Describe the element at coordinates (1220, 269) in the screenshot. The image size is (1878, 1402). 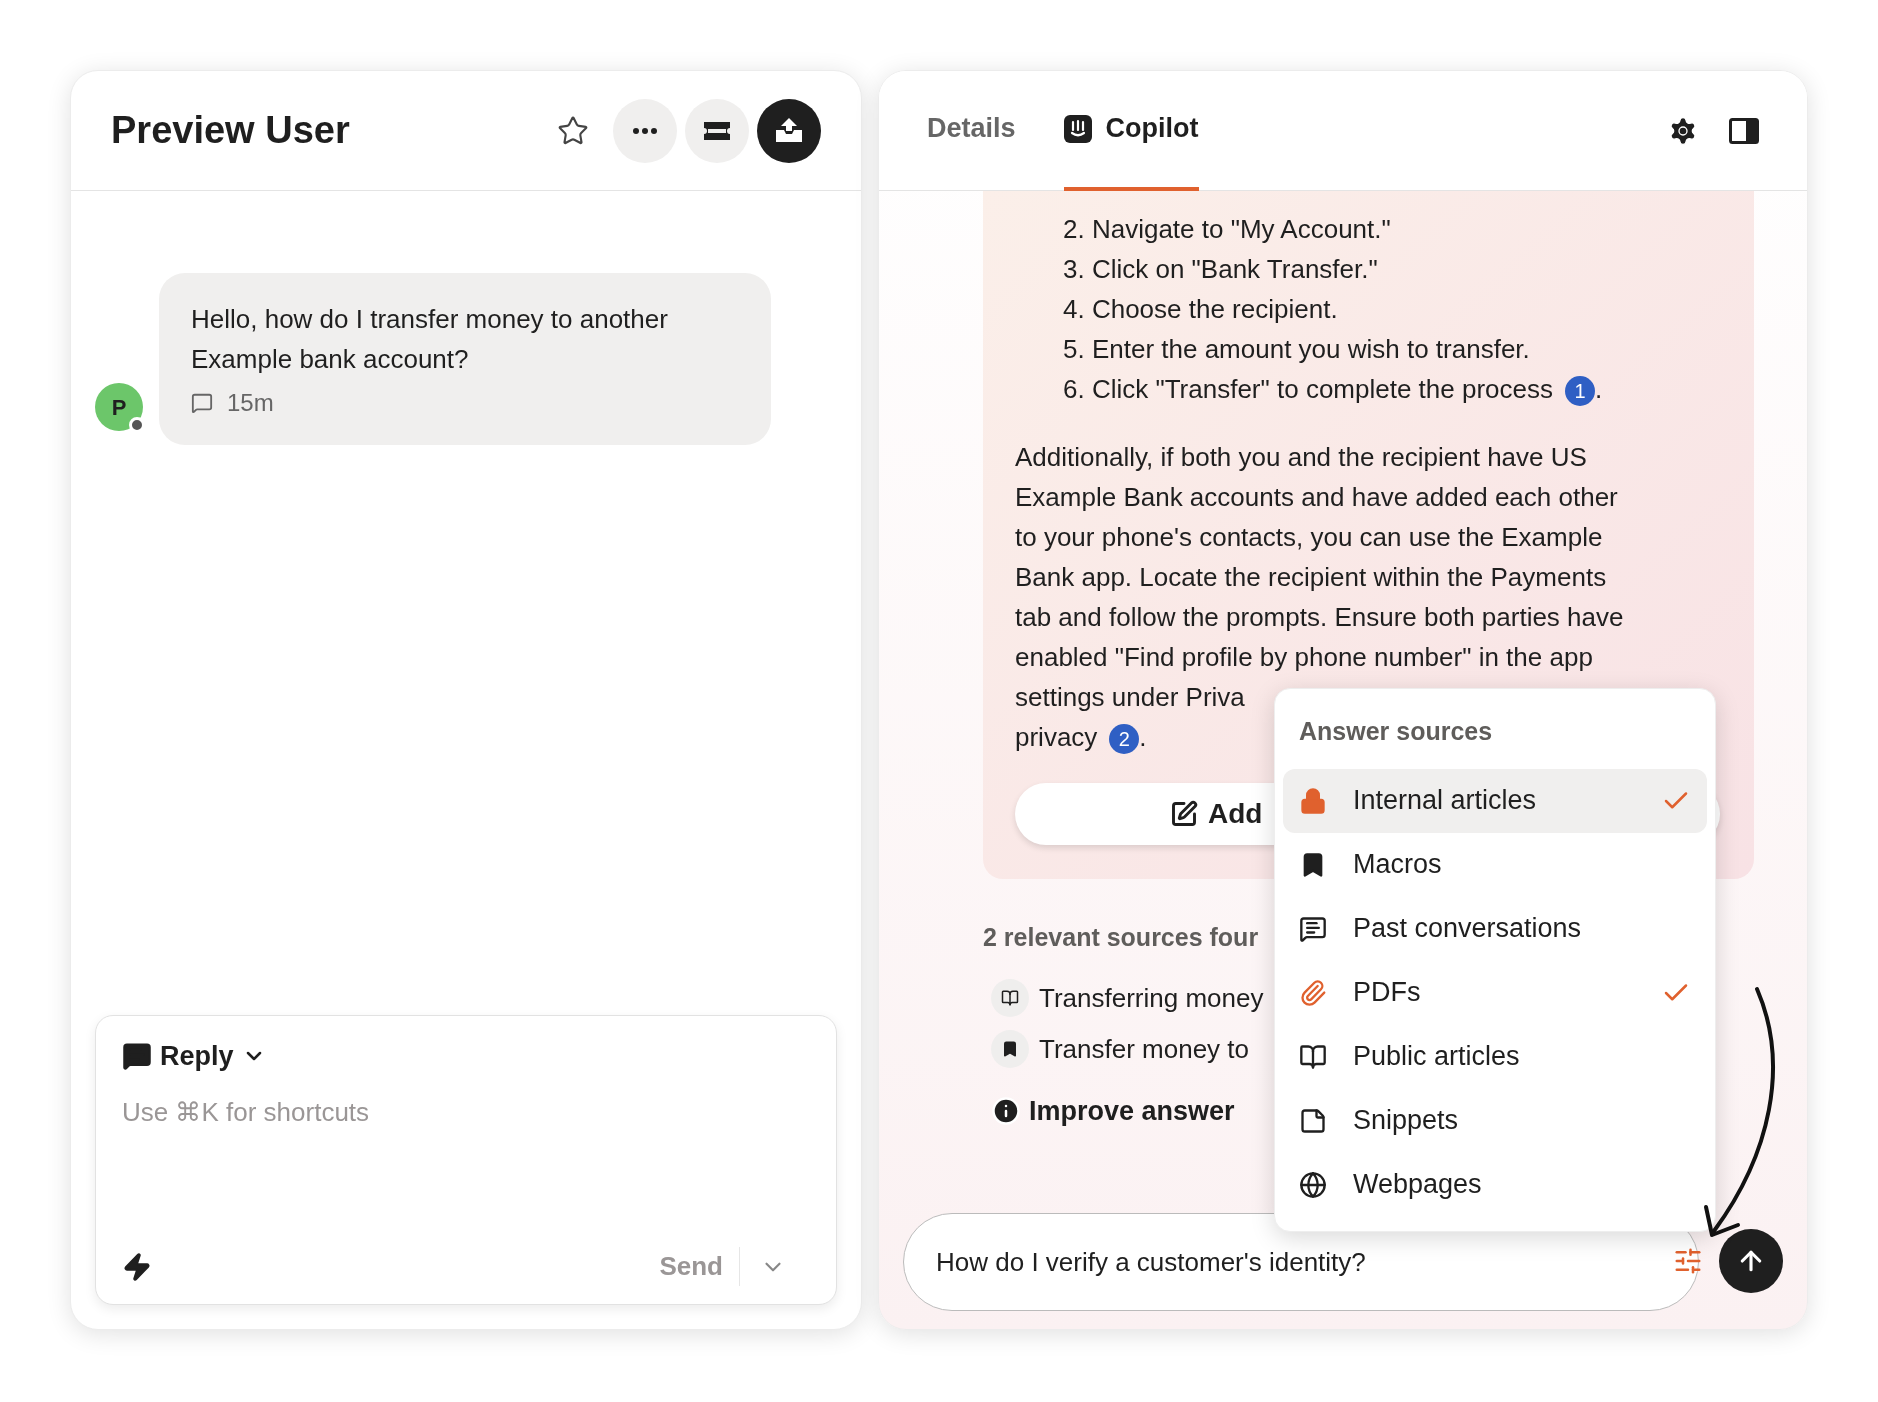
I see `step-text: 3. Click on "Bank Transfer."` at that location.